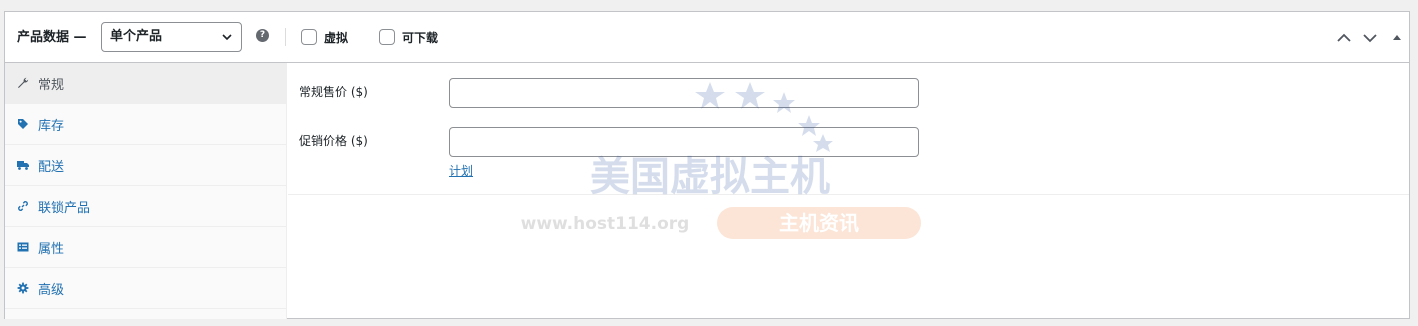  I want to click on wrench-icon, so click(23, 82).